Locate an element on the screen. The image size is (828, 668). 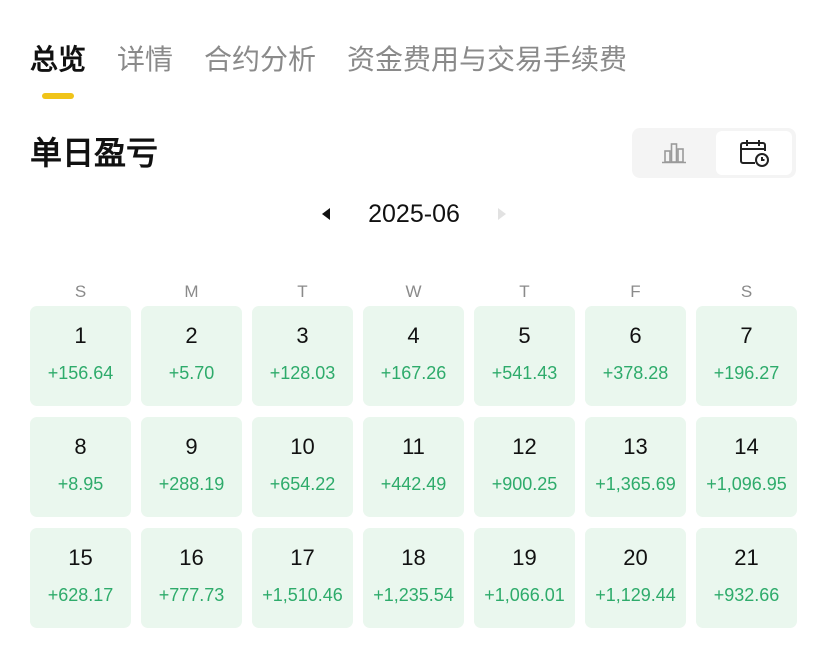
calendar-day-cell: 12 +900.25 is located at coordinates (524, 467).